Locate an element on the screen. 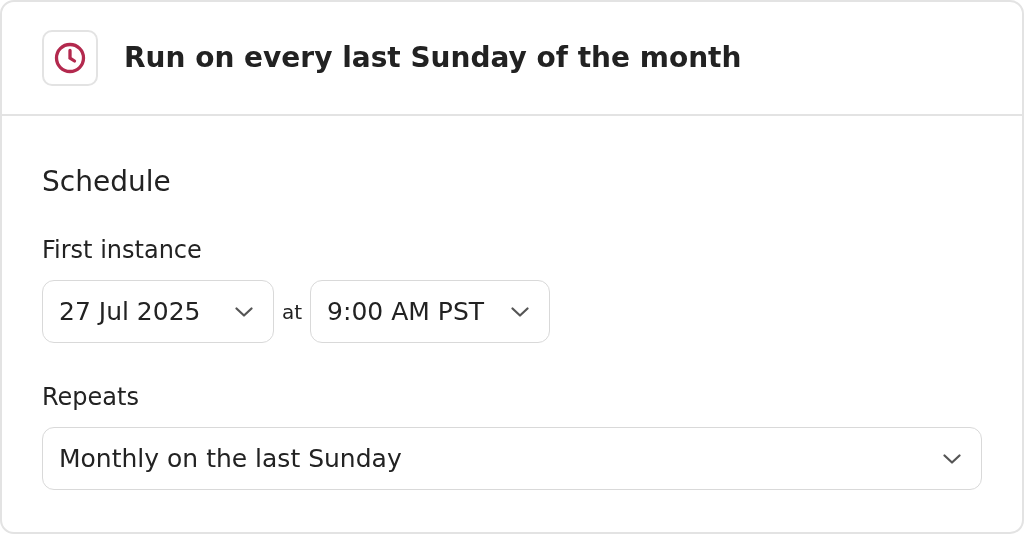  header-title: Run on every last Sunday of the month is located at coordinates (433, 58).